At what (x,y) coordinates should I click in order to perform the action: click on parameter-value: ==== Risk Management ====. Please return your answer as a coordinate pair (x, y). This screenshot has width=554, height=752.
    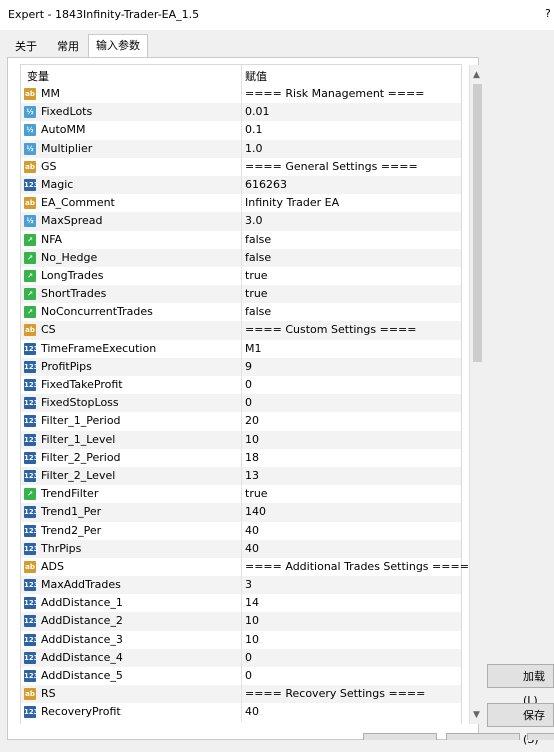
    Looking at the image, I should click on (335, 93).